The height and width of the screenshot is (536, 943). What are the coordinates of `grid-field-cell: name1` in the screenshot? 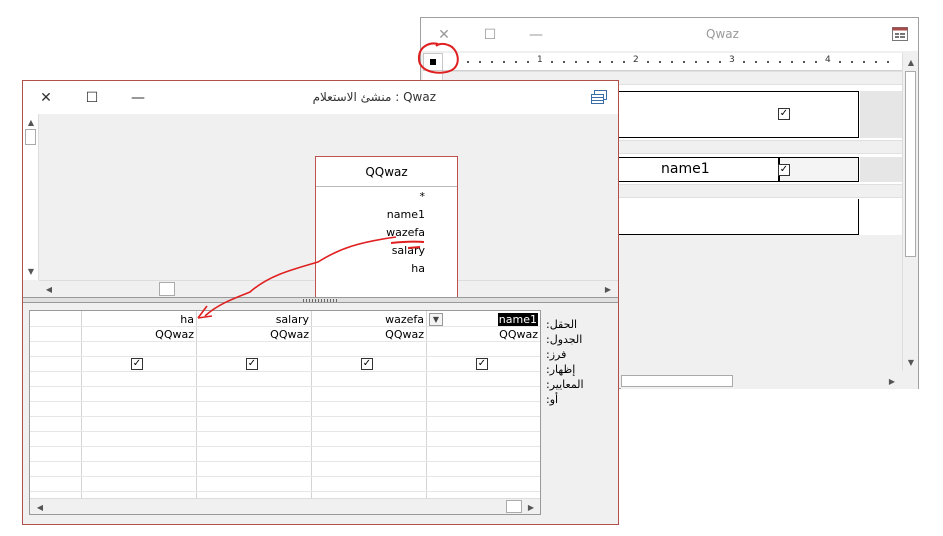 It's located at (483, 319).